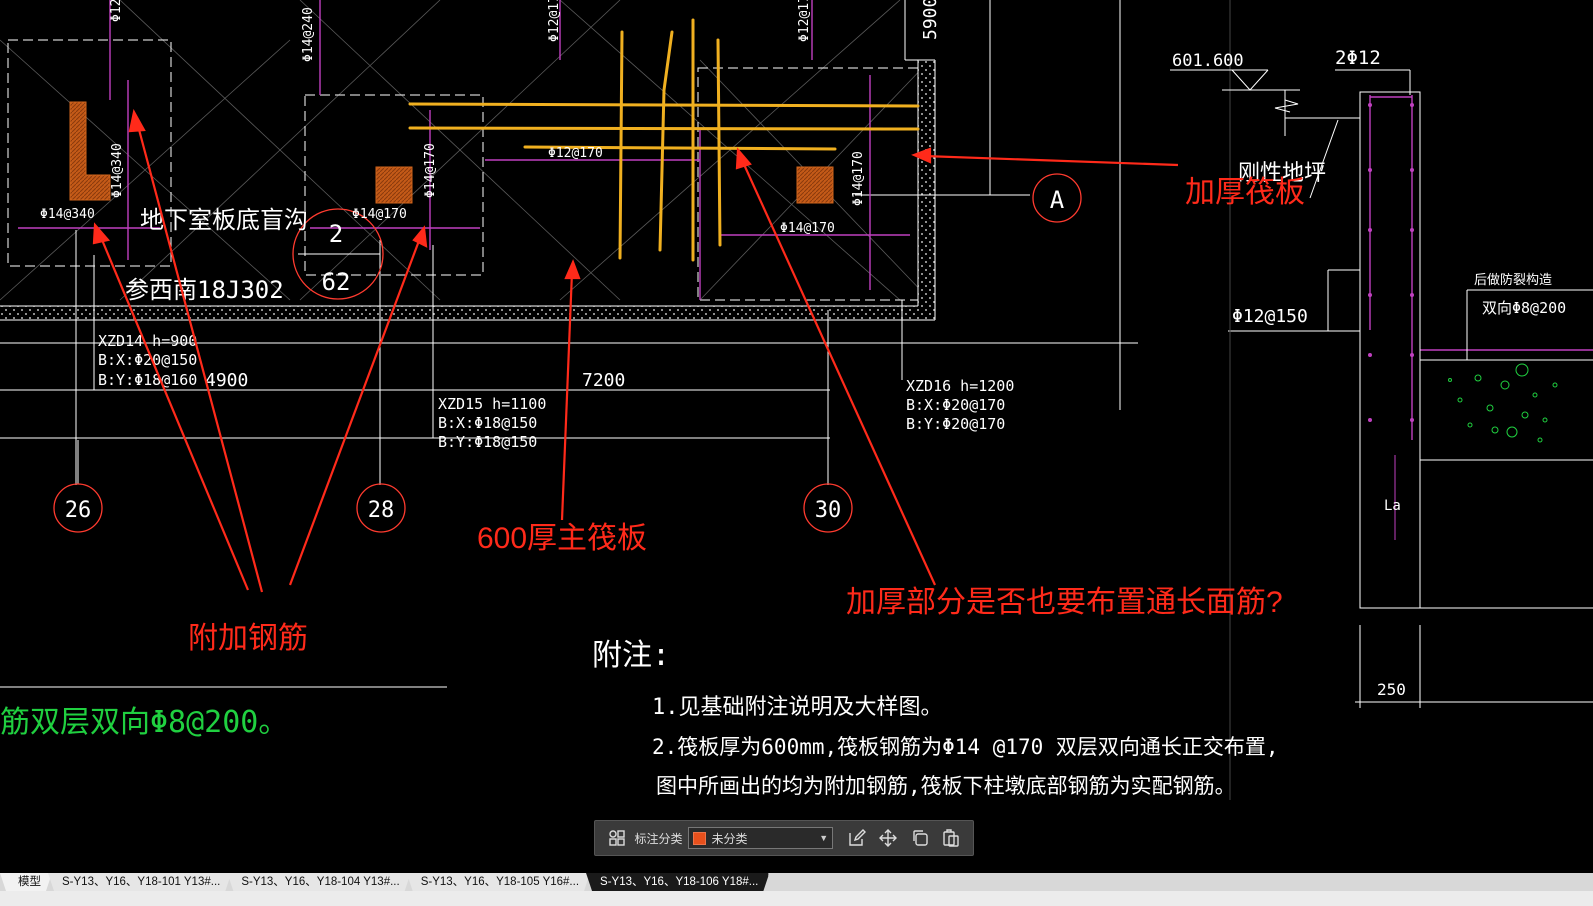 The height and width of the screenshot is (906, 1593). Describe the element at coordinates (336, 234) in the screenshot. I see `detail-callout-top: 2` at that location.